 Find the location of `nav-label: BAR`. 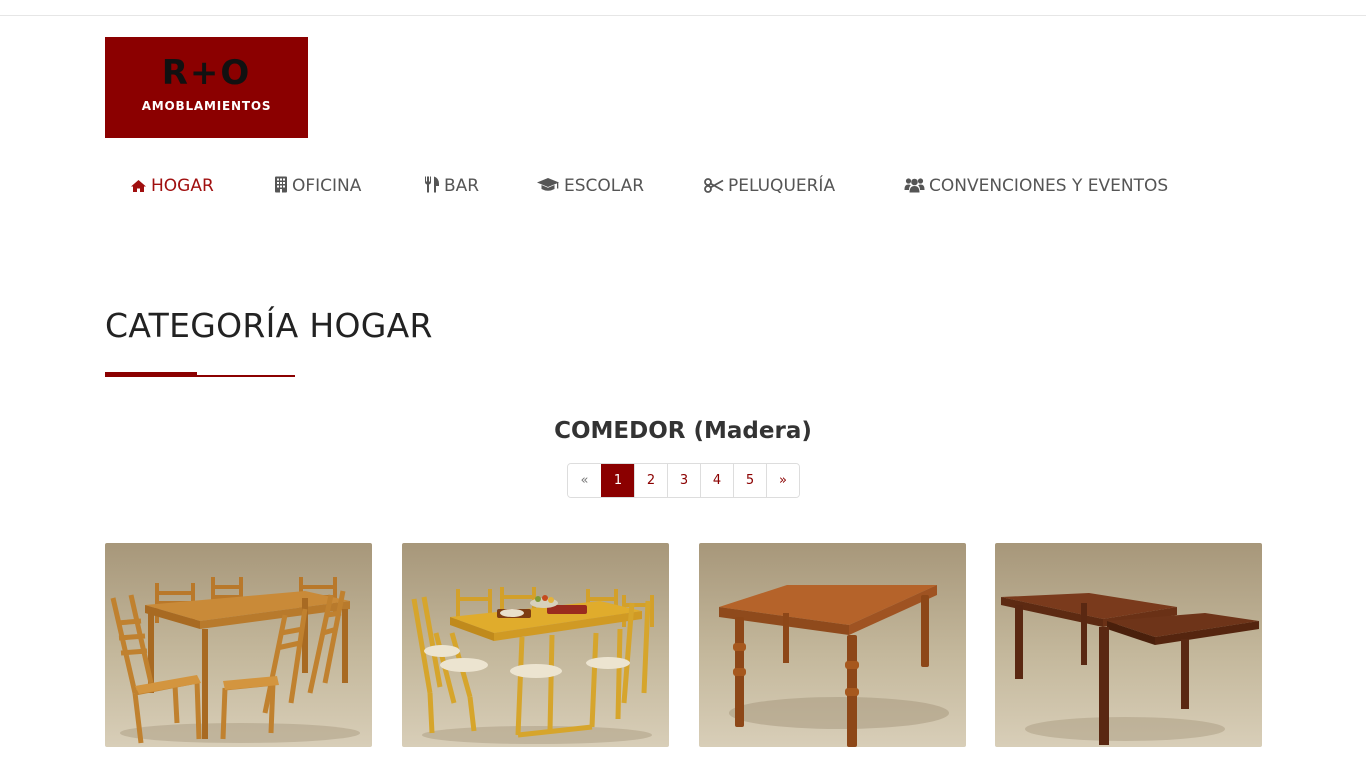

nav-label: BAR is located at coordinates (462, 186).